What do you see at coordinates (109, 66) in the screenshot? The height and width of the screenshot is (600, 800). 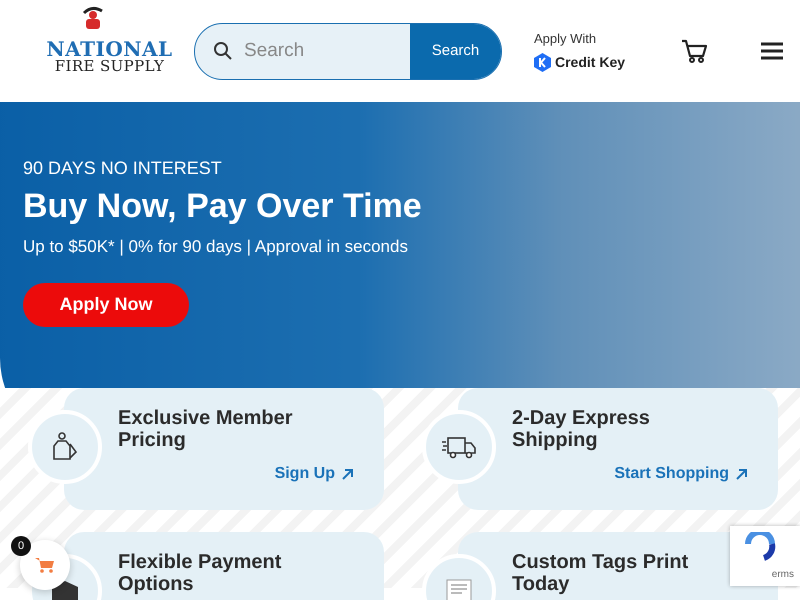 I see `logo-text: FIRE SUPPLY` at bounding box center [109, 66].